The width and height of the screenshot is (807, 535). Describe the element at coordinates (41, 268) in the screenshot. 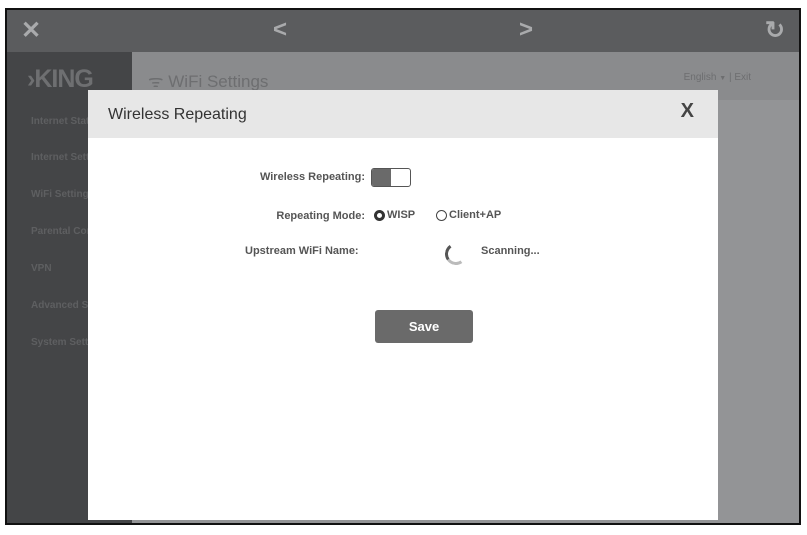

I see `sidebar-item-vpn: VPN` at that location.